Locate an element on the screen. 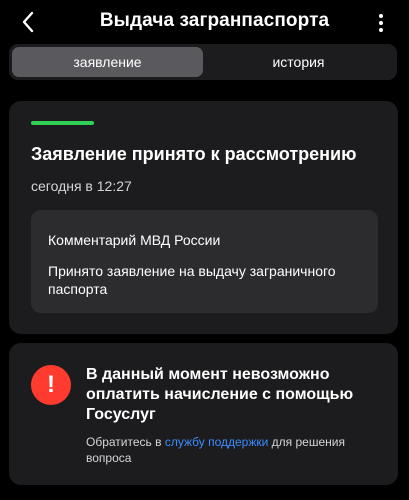 The image size is (409, 500). chevron-left-icon is located at coordinates (28, 22).